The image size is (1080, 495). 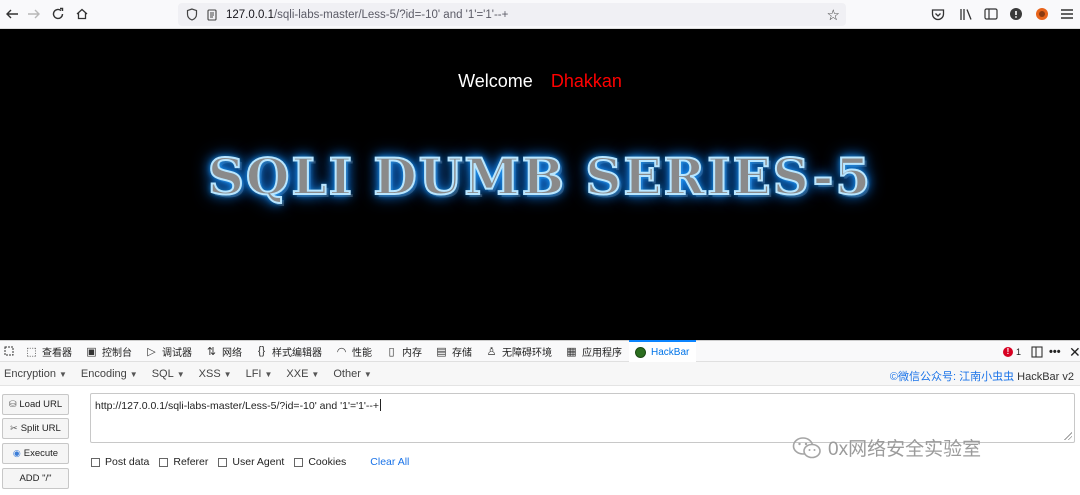 I want to click on clear-all-link: Clear All, so click(x=389, y=462).